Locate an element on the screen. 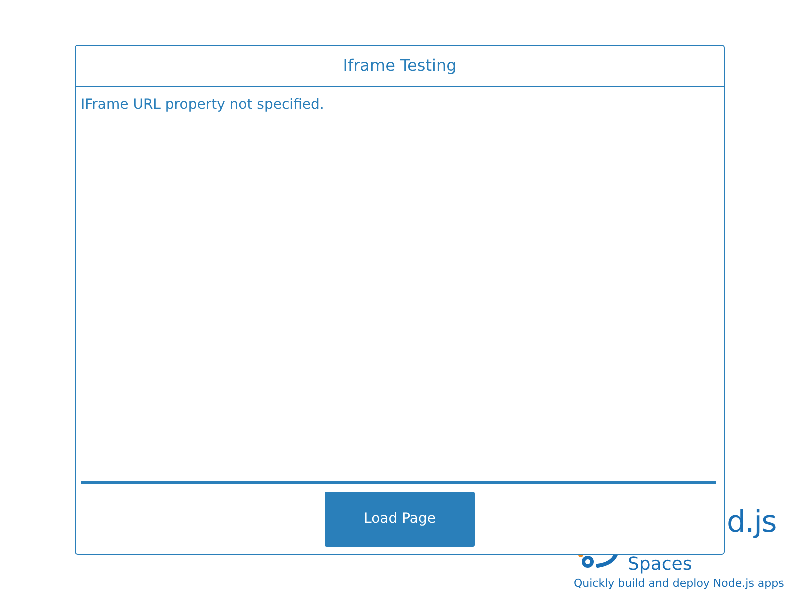  logo-text: Spaces is located at coordinates (660, 565).